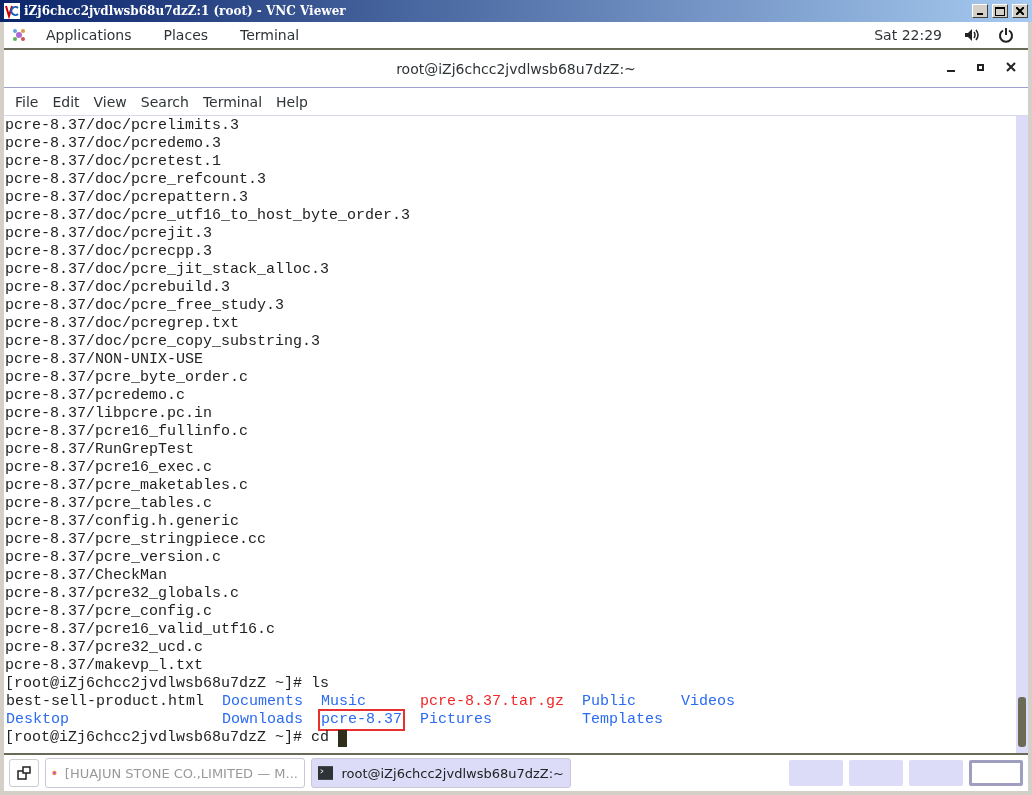  Describe the element at coordinates (109, 414) in the screenshot. I see `output-line: pcre-8.37/libpcre.pc.in` at that location.